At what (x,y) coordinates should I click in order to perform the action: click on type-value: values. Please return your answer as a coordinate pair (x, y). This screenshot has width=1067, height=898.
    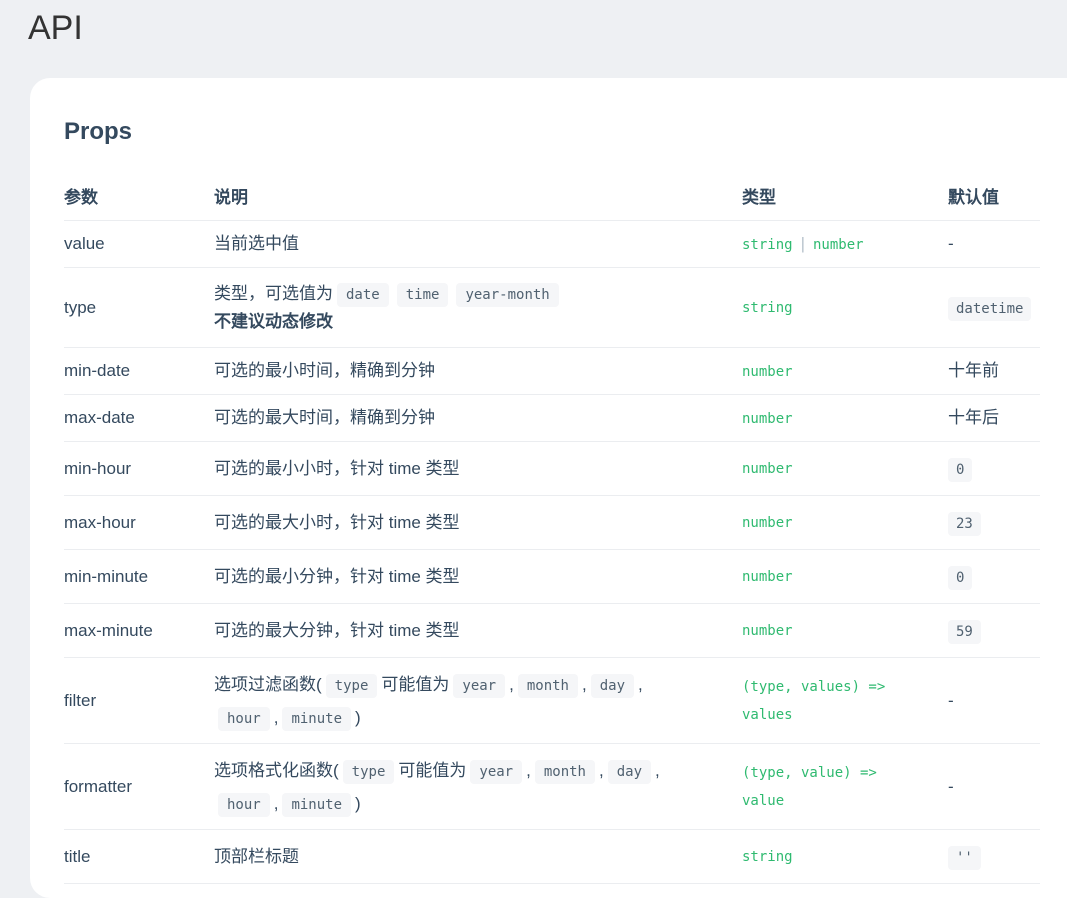
    Looking at the image, I should click on (767, 714).